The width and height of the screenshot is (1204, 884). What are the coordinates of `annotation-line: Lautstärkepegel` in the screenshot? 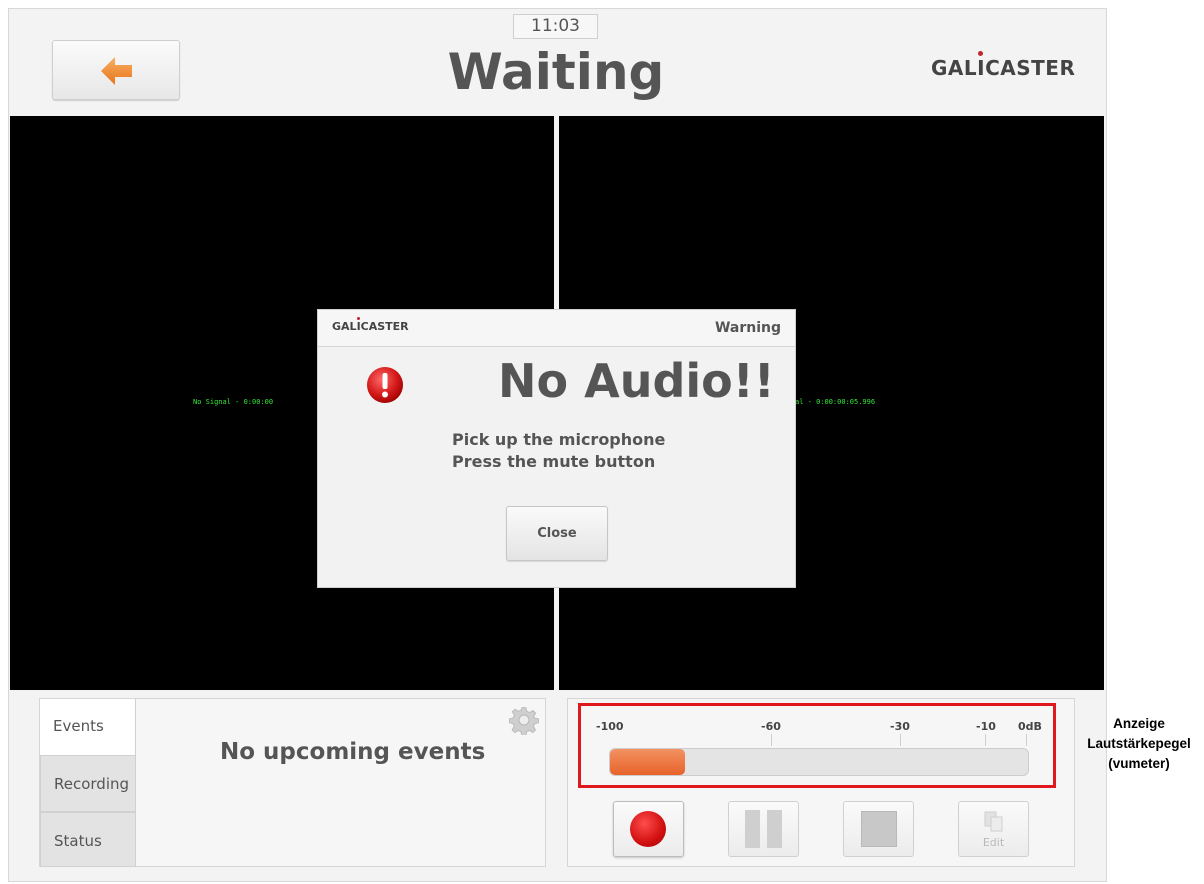 It's located at (1139, 743).